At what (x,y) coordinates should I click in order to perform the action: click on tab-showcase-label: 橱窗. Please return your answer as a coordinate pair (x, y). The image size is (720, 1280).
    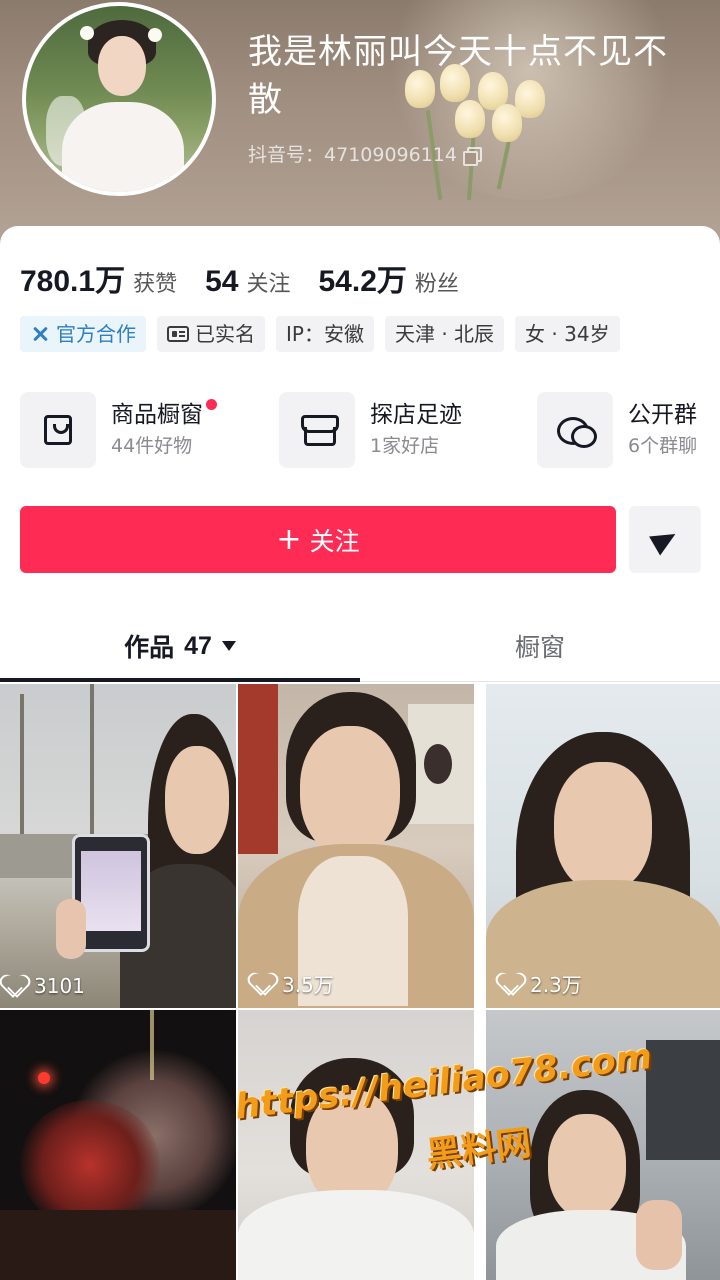
    Looking at the image, I should click on (539, 647).